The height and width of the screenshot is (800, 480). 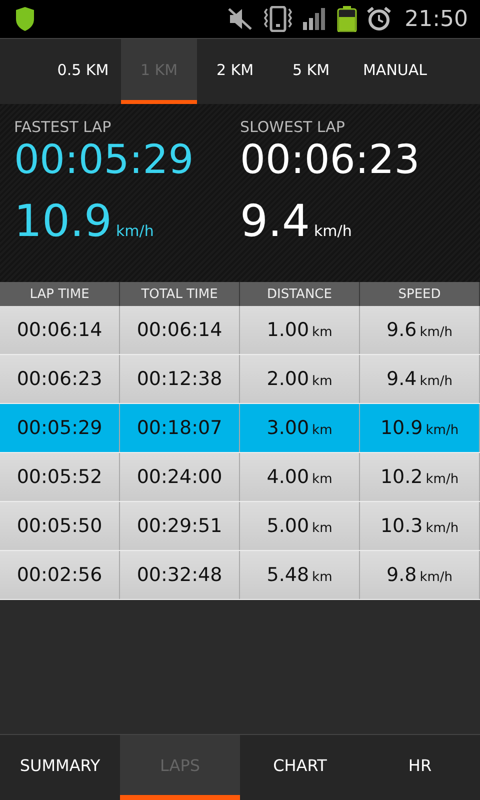 I want to click on lap-time-value: 00:05:29, so click(x=104, y=160).